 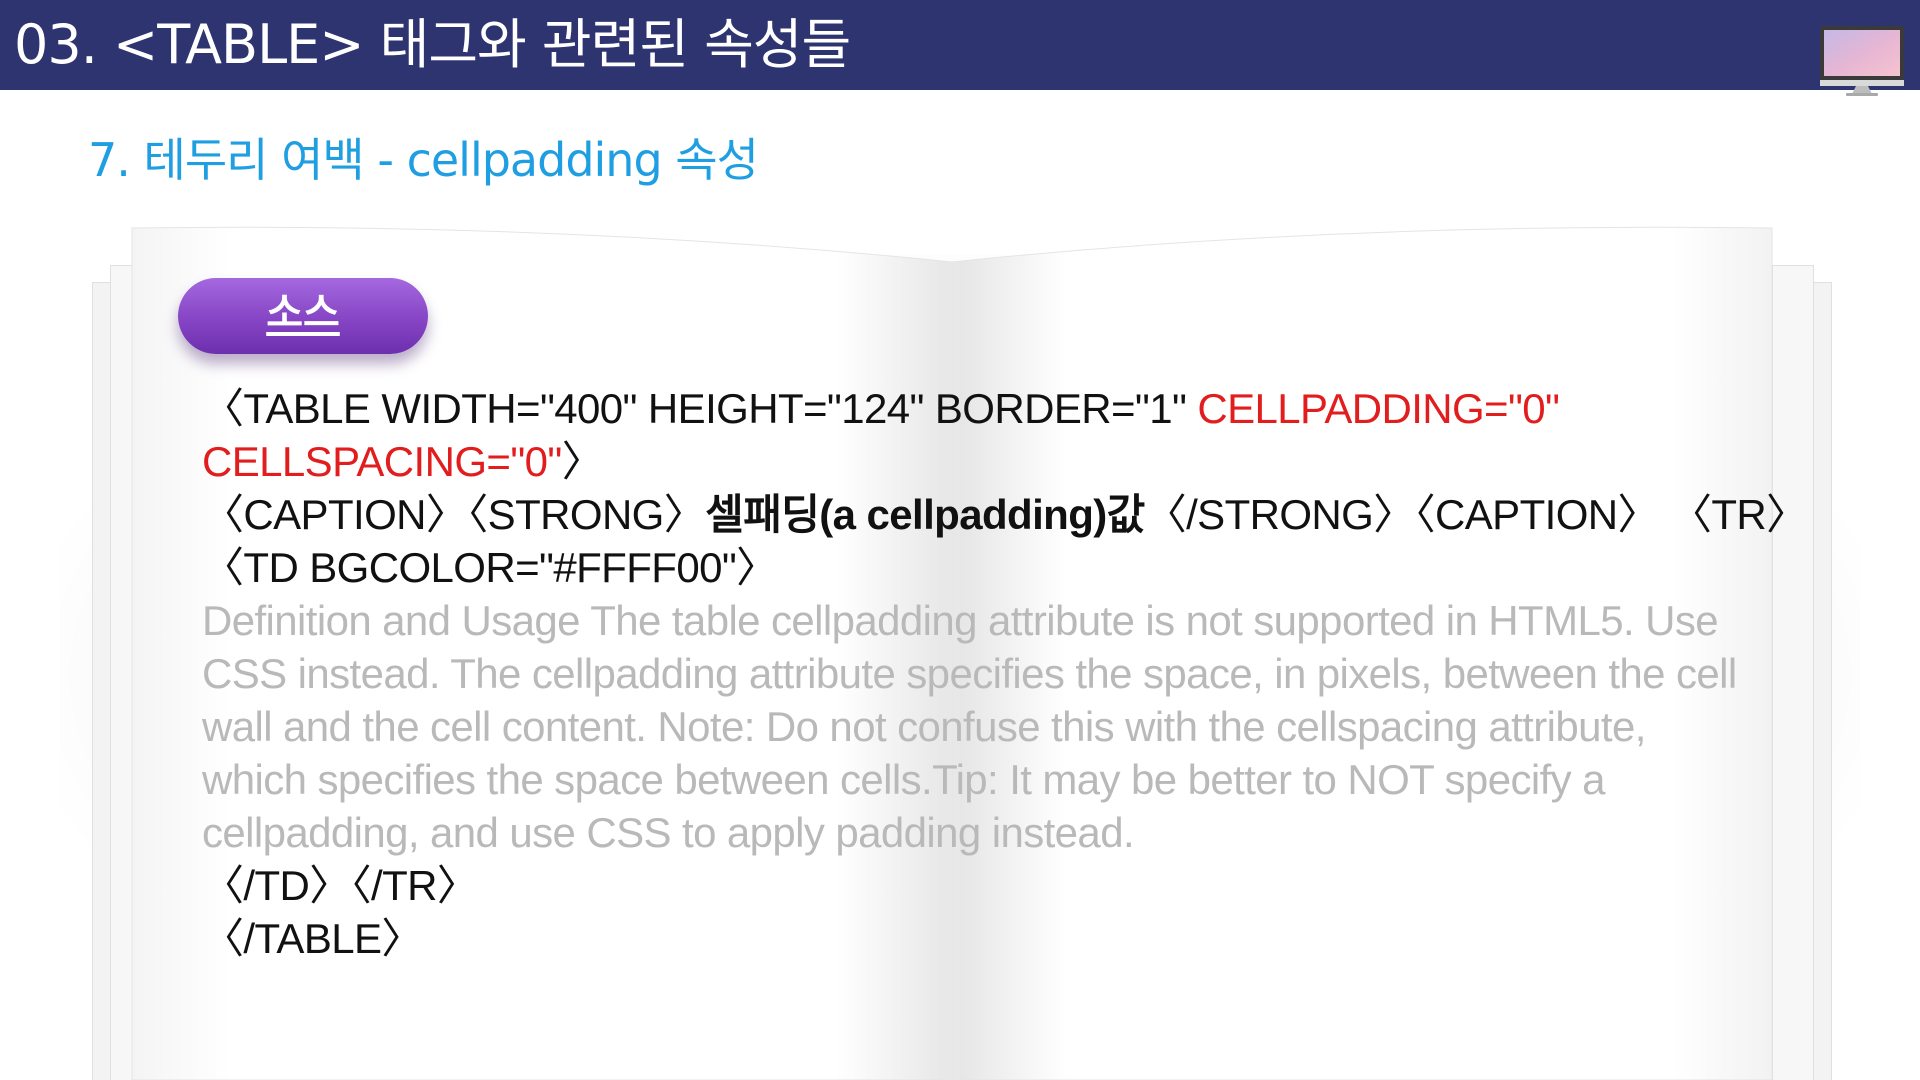 I want to click on source-badge-label: 소스, so click(x=303, y=313).